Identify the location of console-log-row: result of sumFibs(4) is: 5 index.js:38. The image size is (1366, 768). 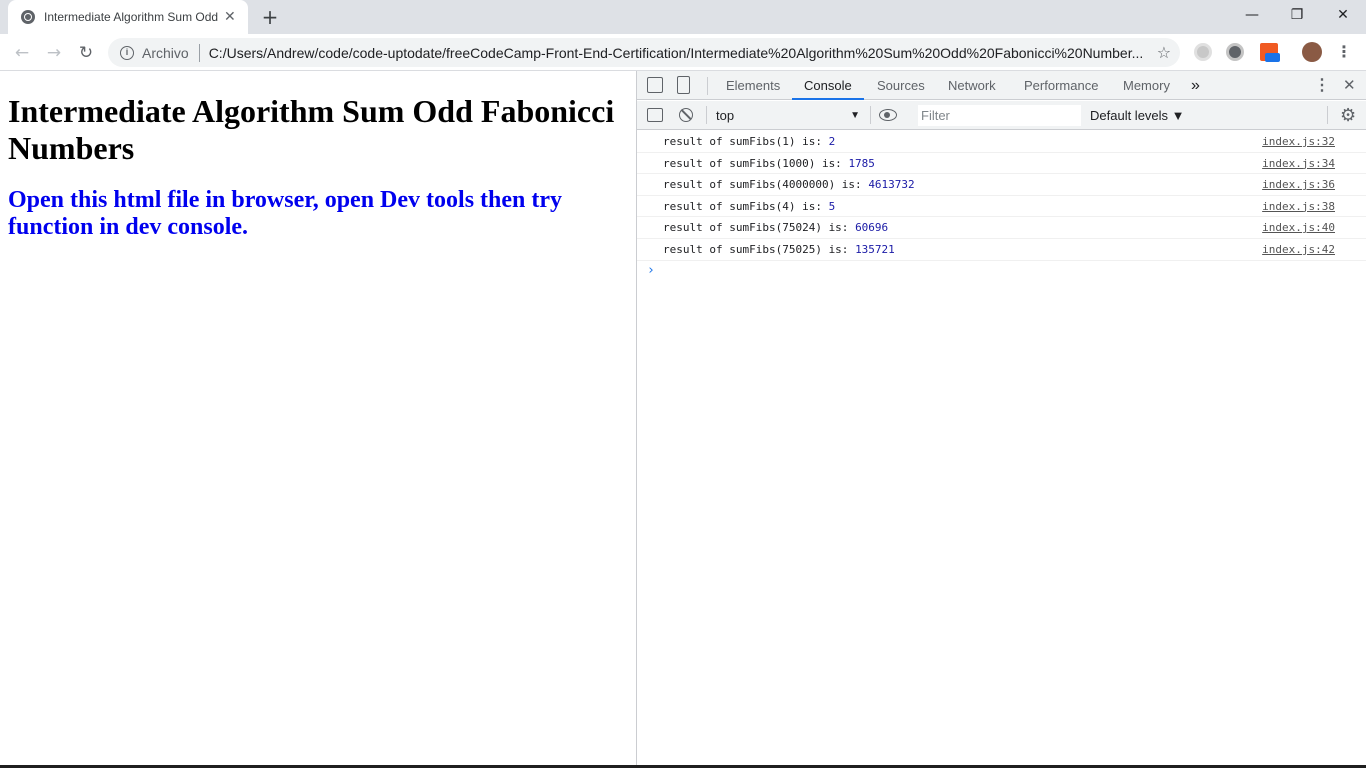
(1001, 207).